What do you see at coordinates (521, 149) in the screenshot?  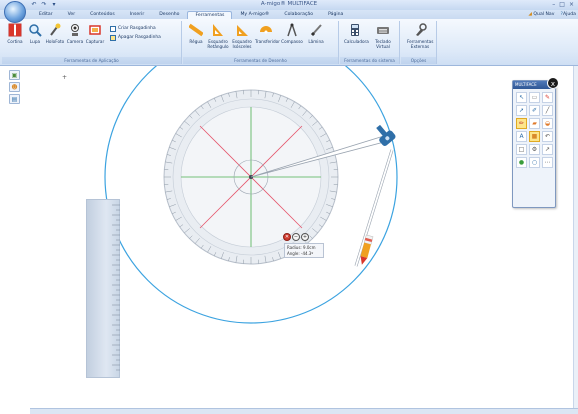 I see `rect-tool-icon: □` at bounding box center [521, 149].